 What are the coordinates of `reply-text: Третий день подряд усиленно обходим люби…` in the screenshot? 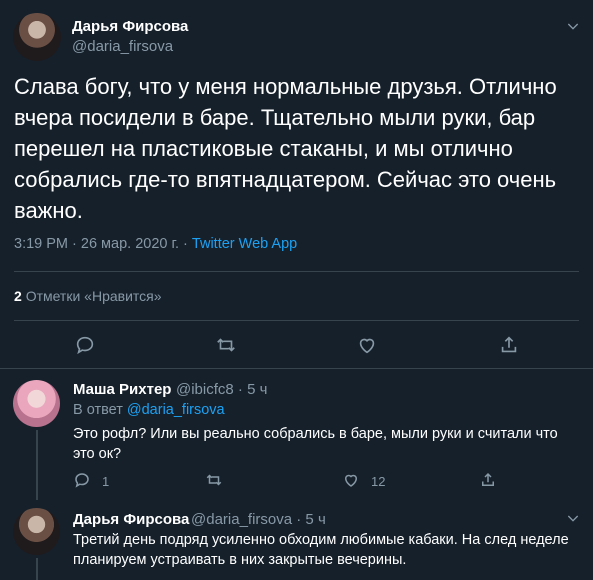 It's located at (321, 550).